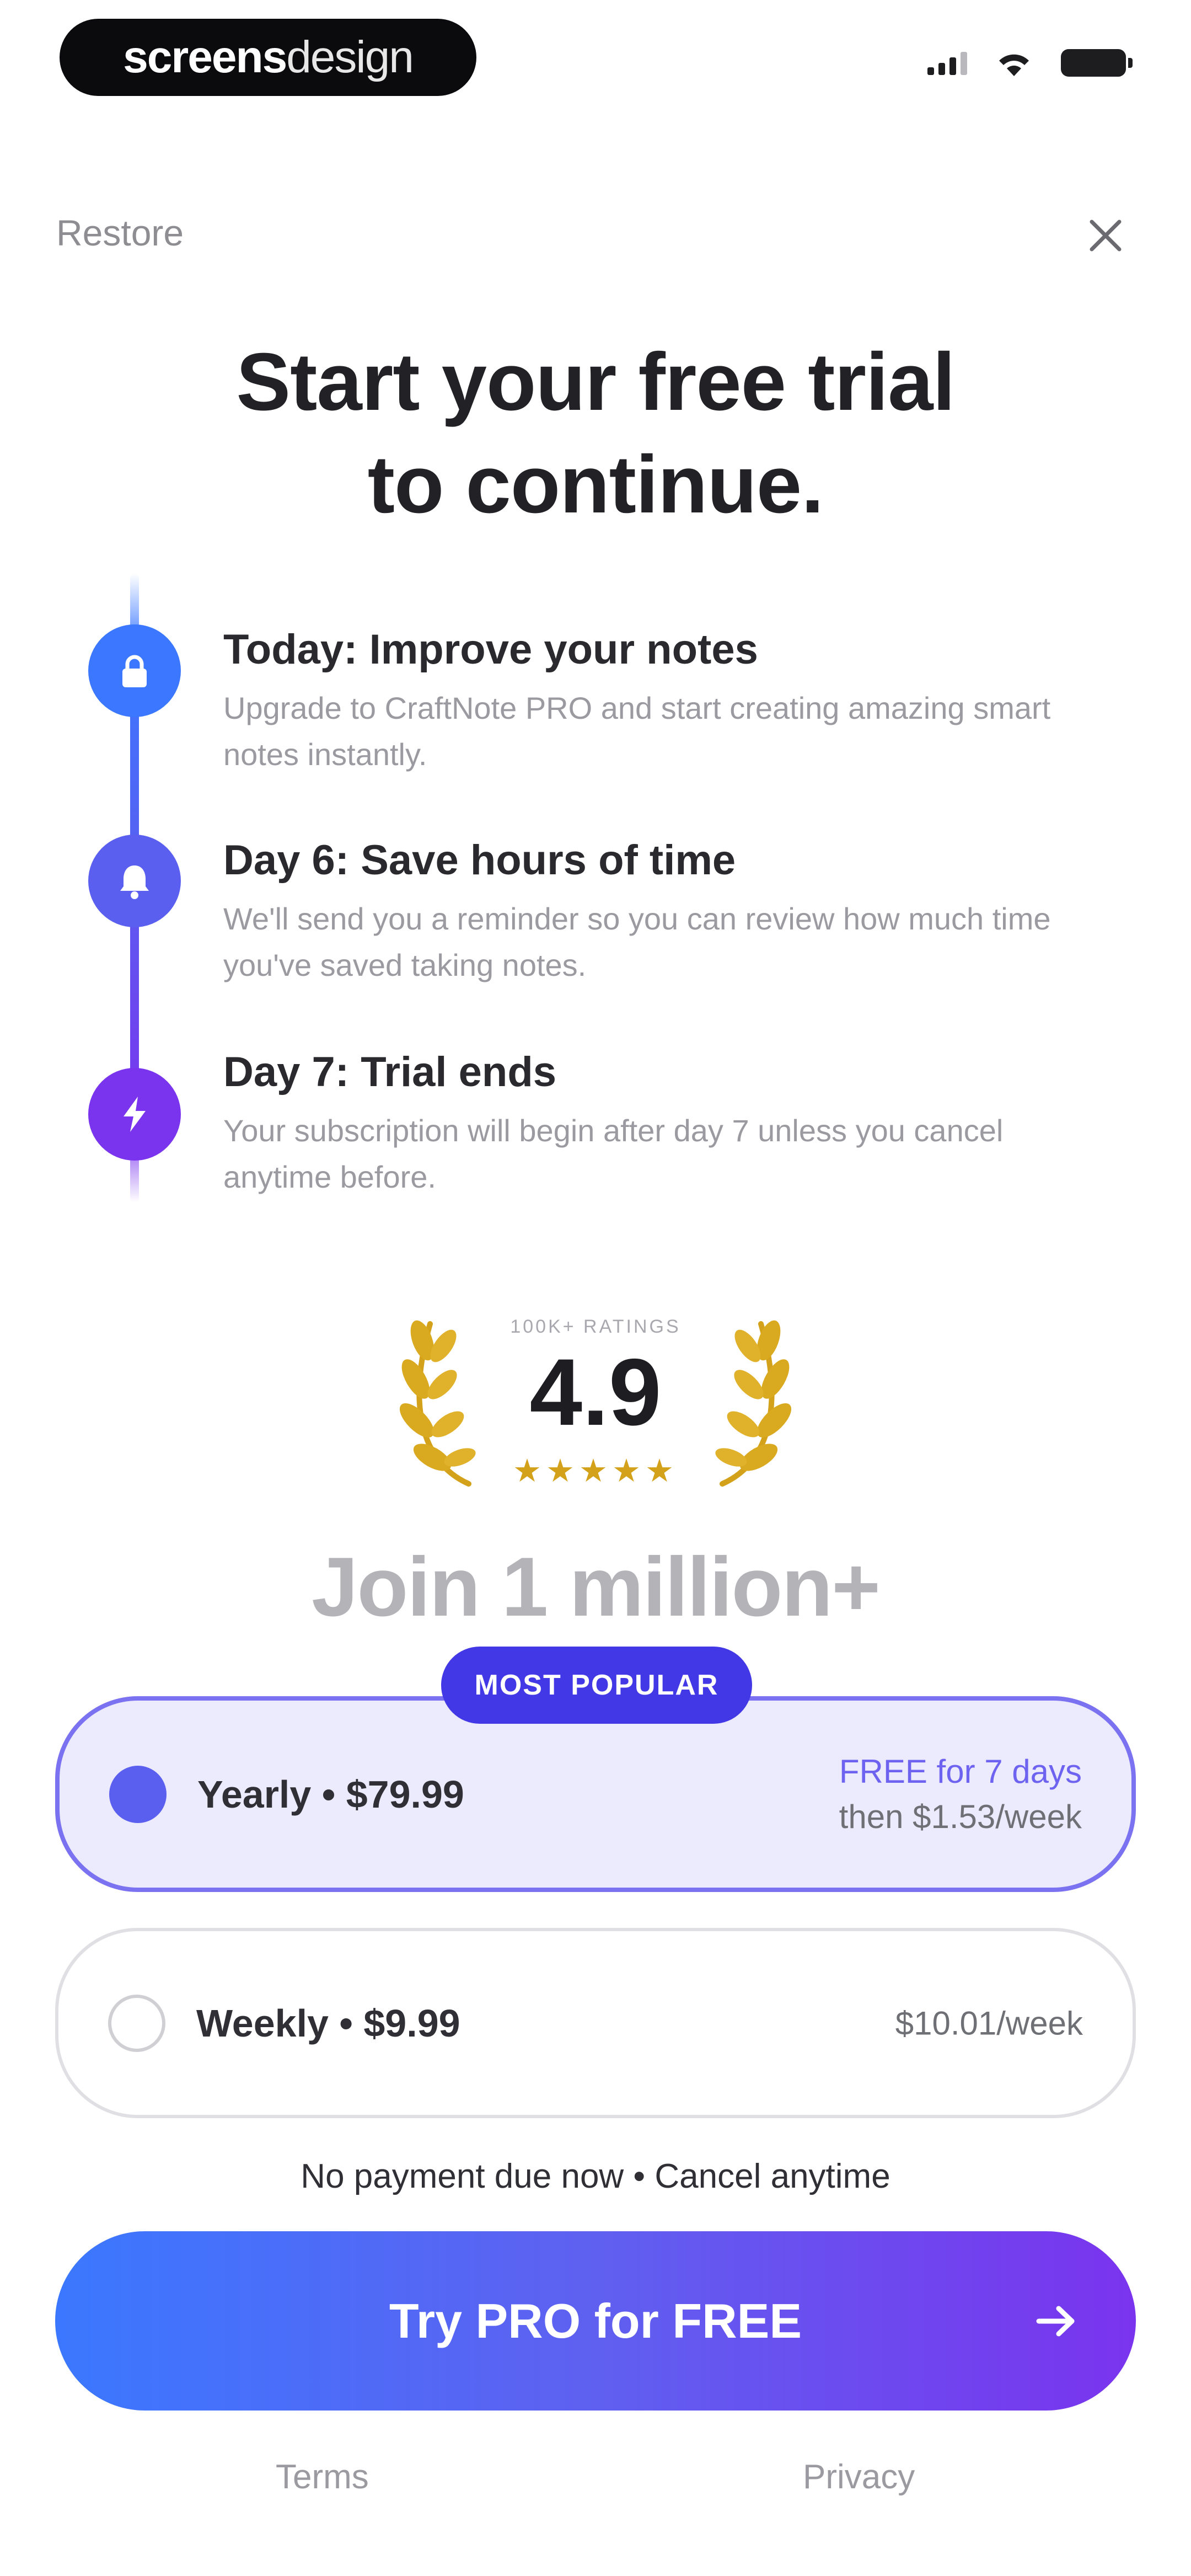  Describe the element at coordinates (595, 433) in the screenshot. I see `page-title: Start your free trial to continue.` at that location.